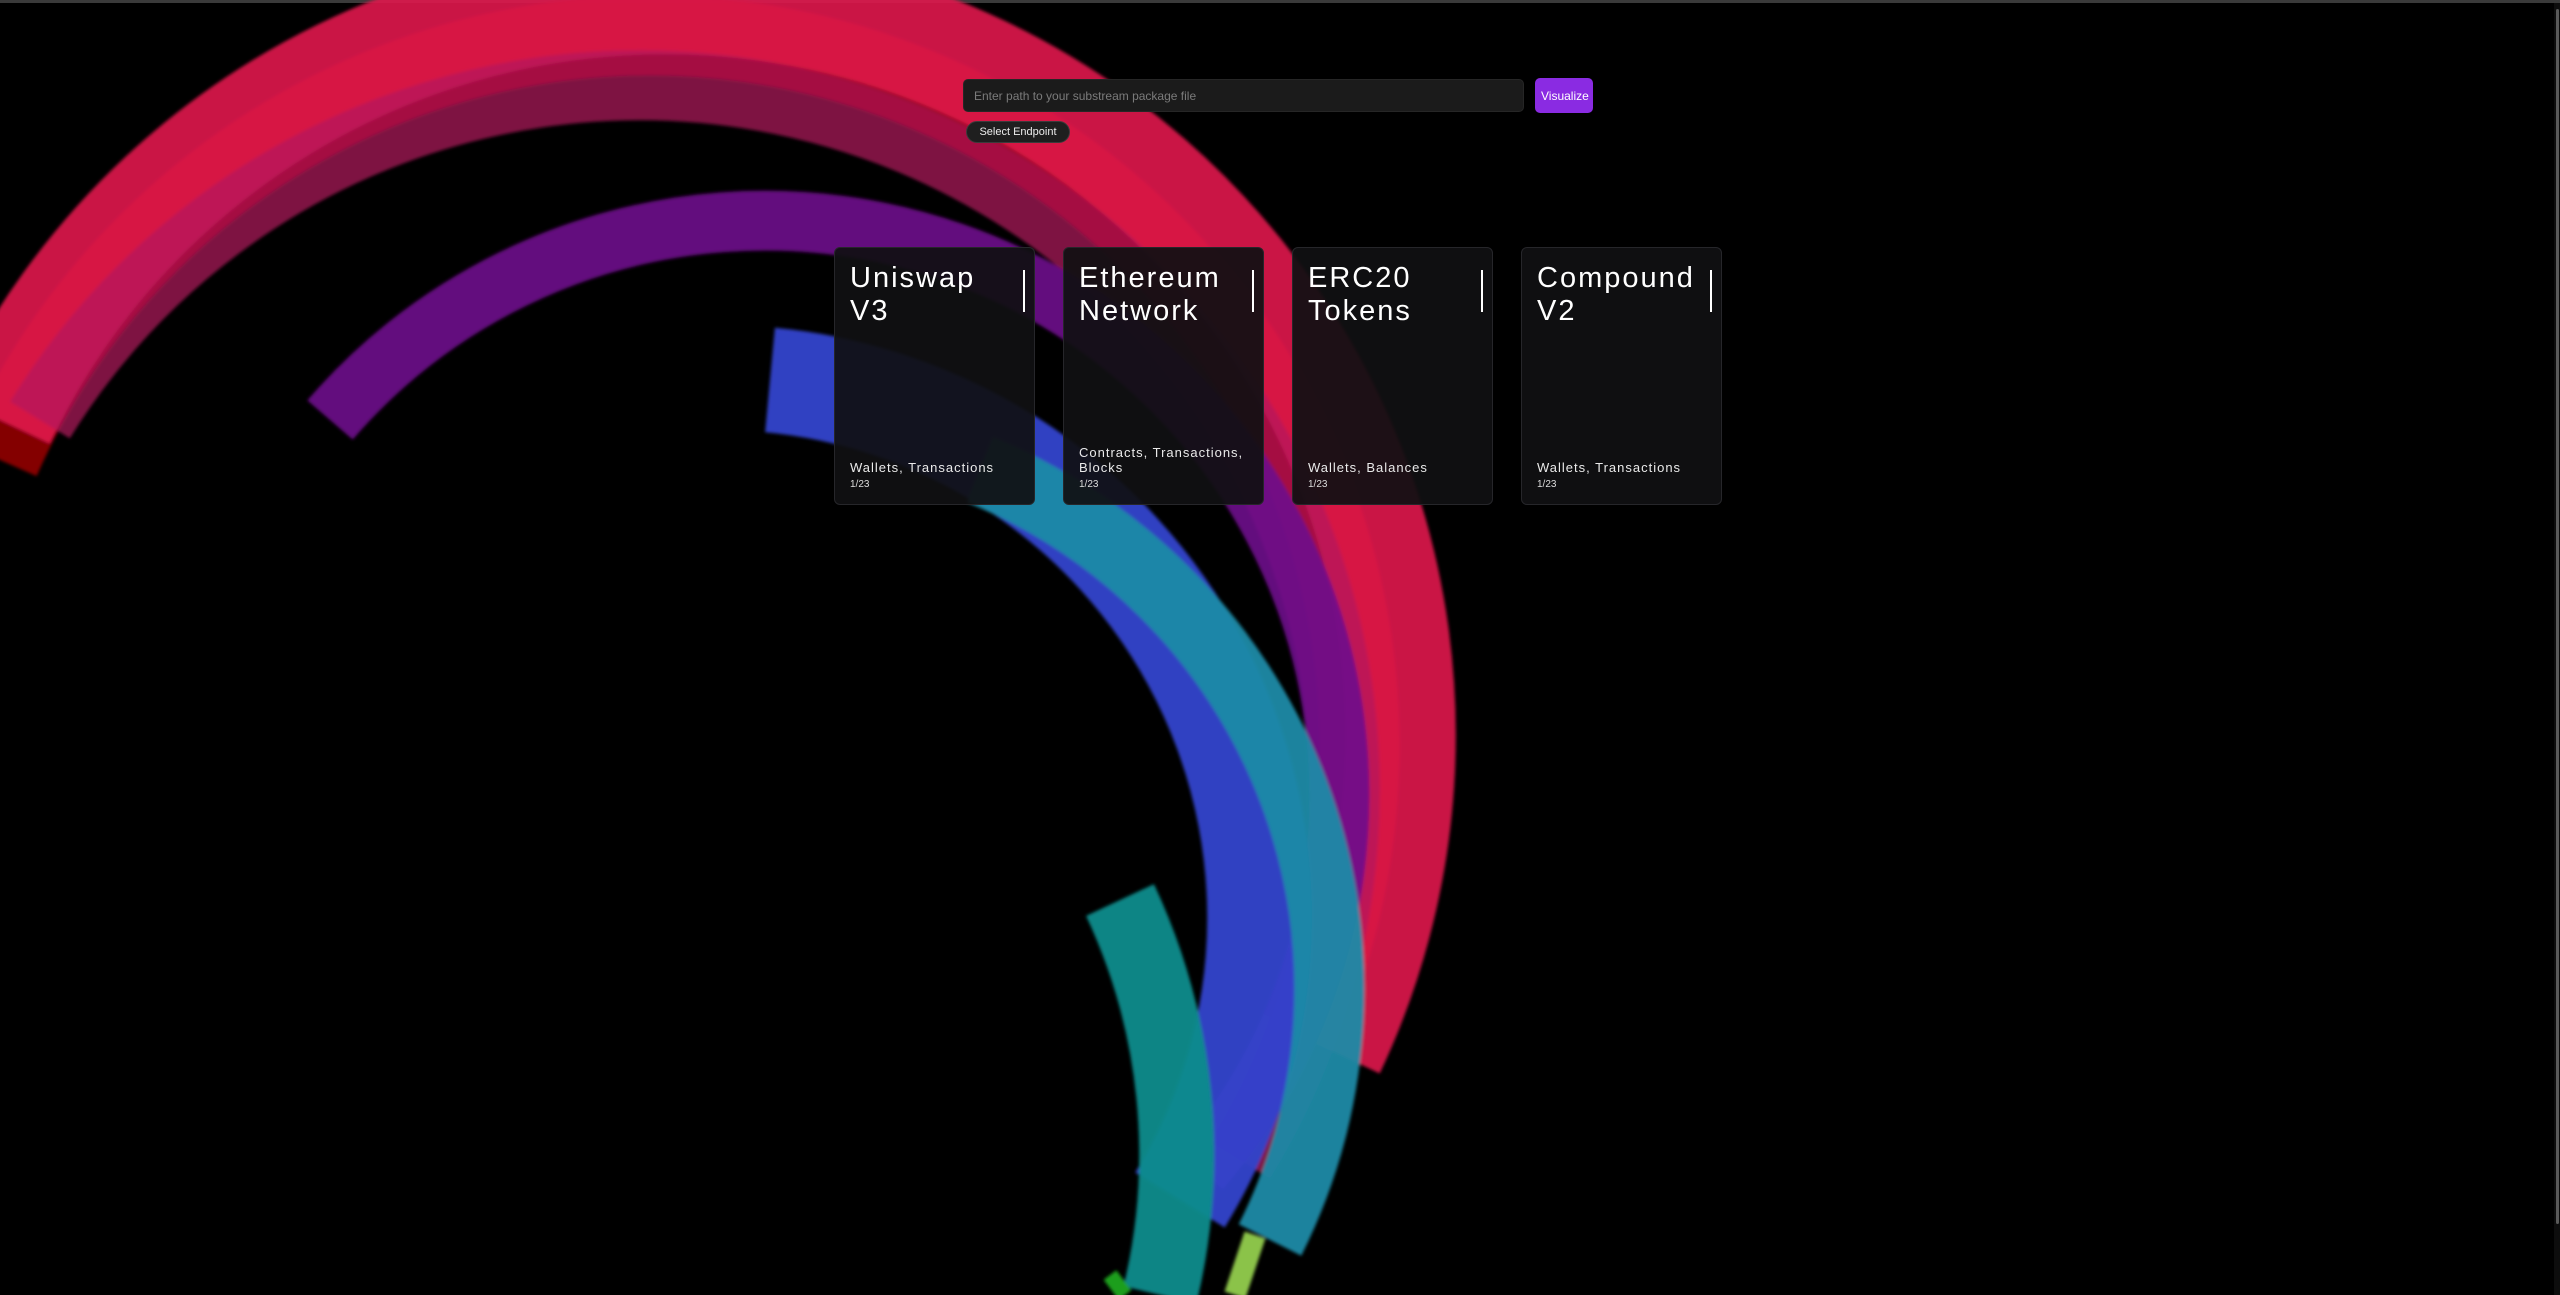  I want to click on visualize-button: Visualize, so click(1564, 95).